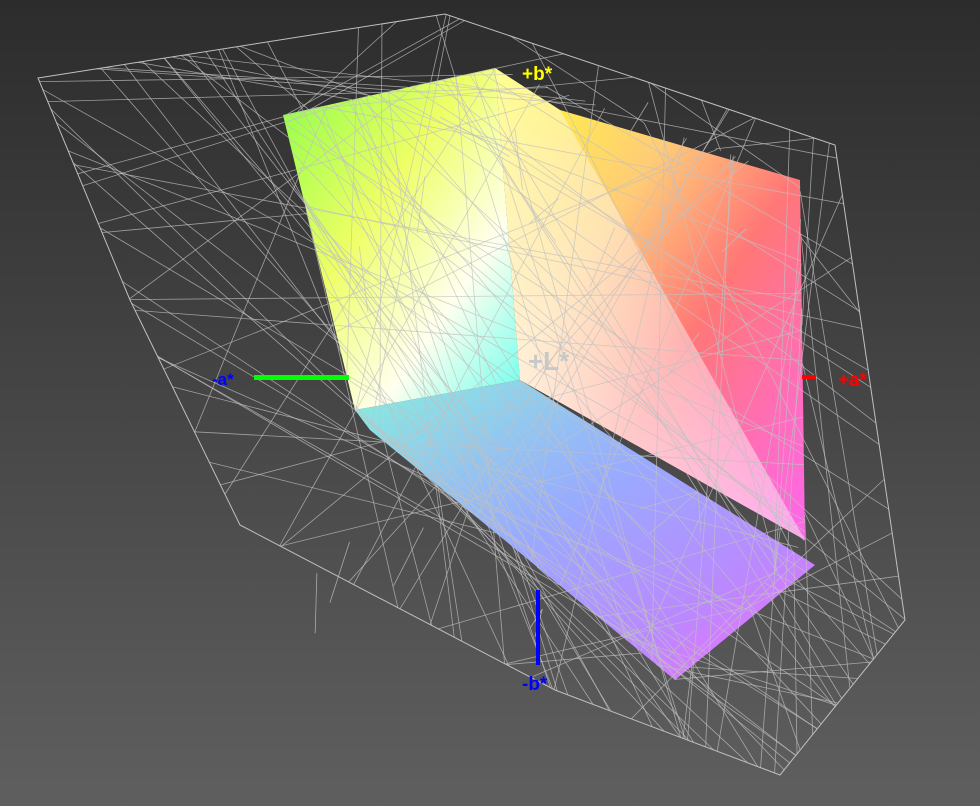 Image resolution: width=980 pixels, height=806 pixels. I want to click on a-plus-axis-line, so click(809, 377).